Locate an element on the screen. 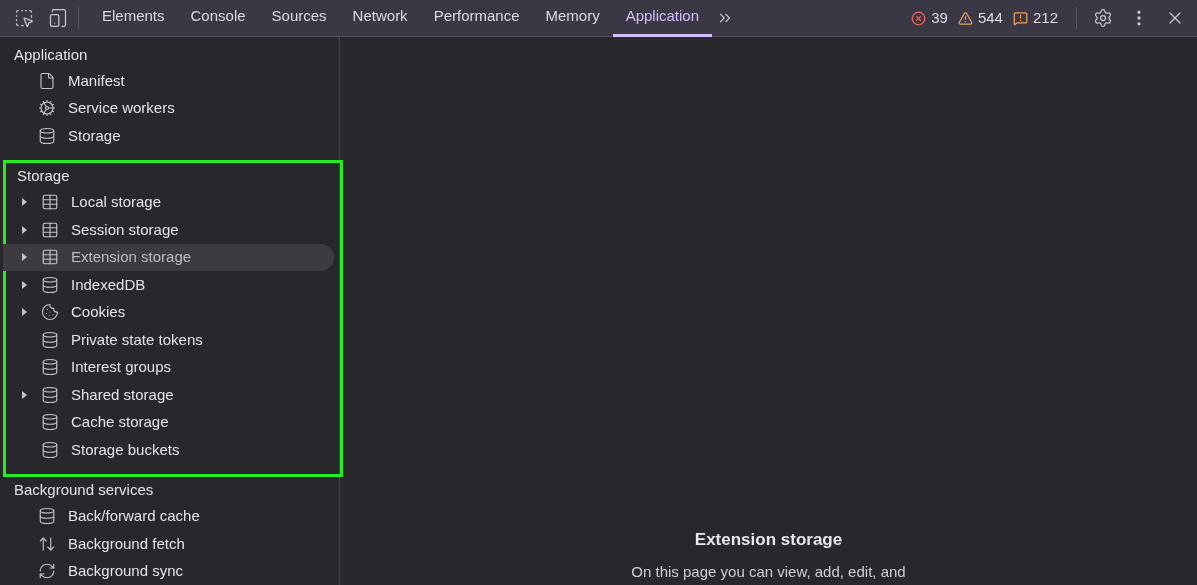  sidebar-item: Cookies is located at coordinates (168, 312).